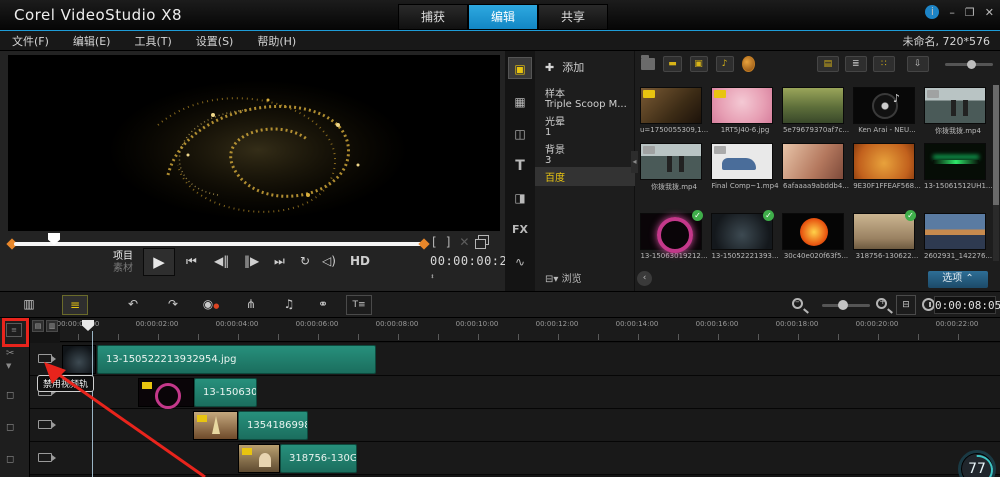 The image size is (1000, 477). I want to click on gallery-item: 1RT5J40-6.jpg, so click(745, 110).